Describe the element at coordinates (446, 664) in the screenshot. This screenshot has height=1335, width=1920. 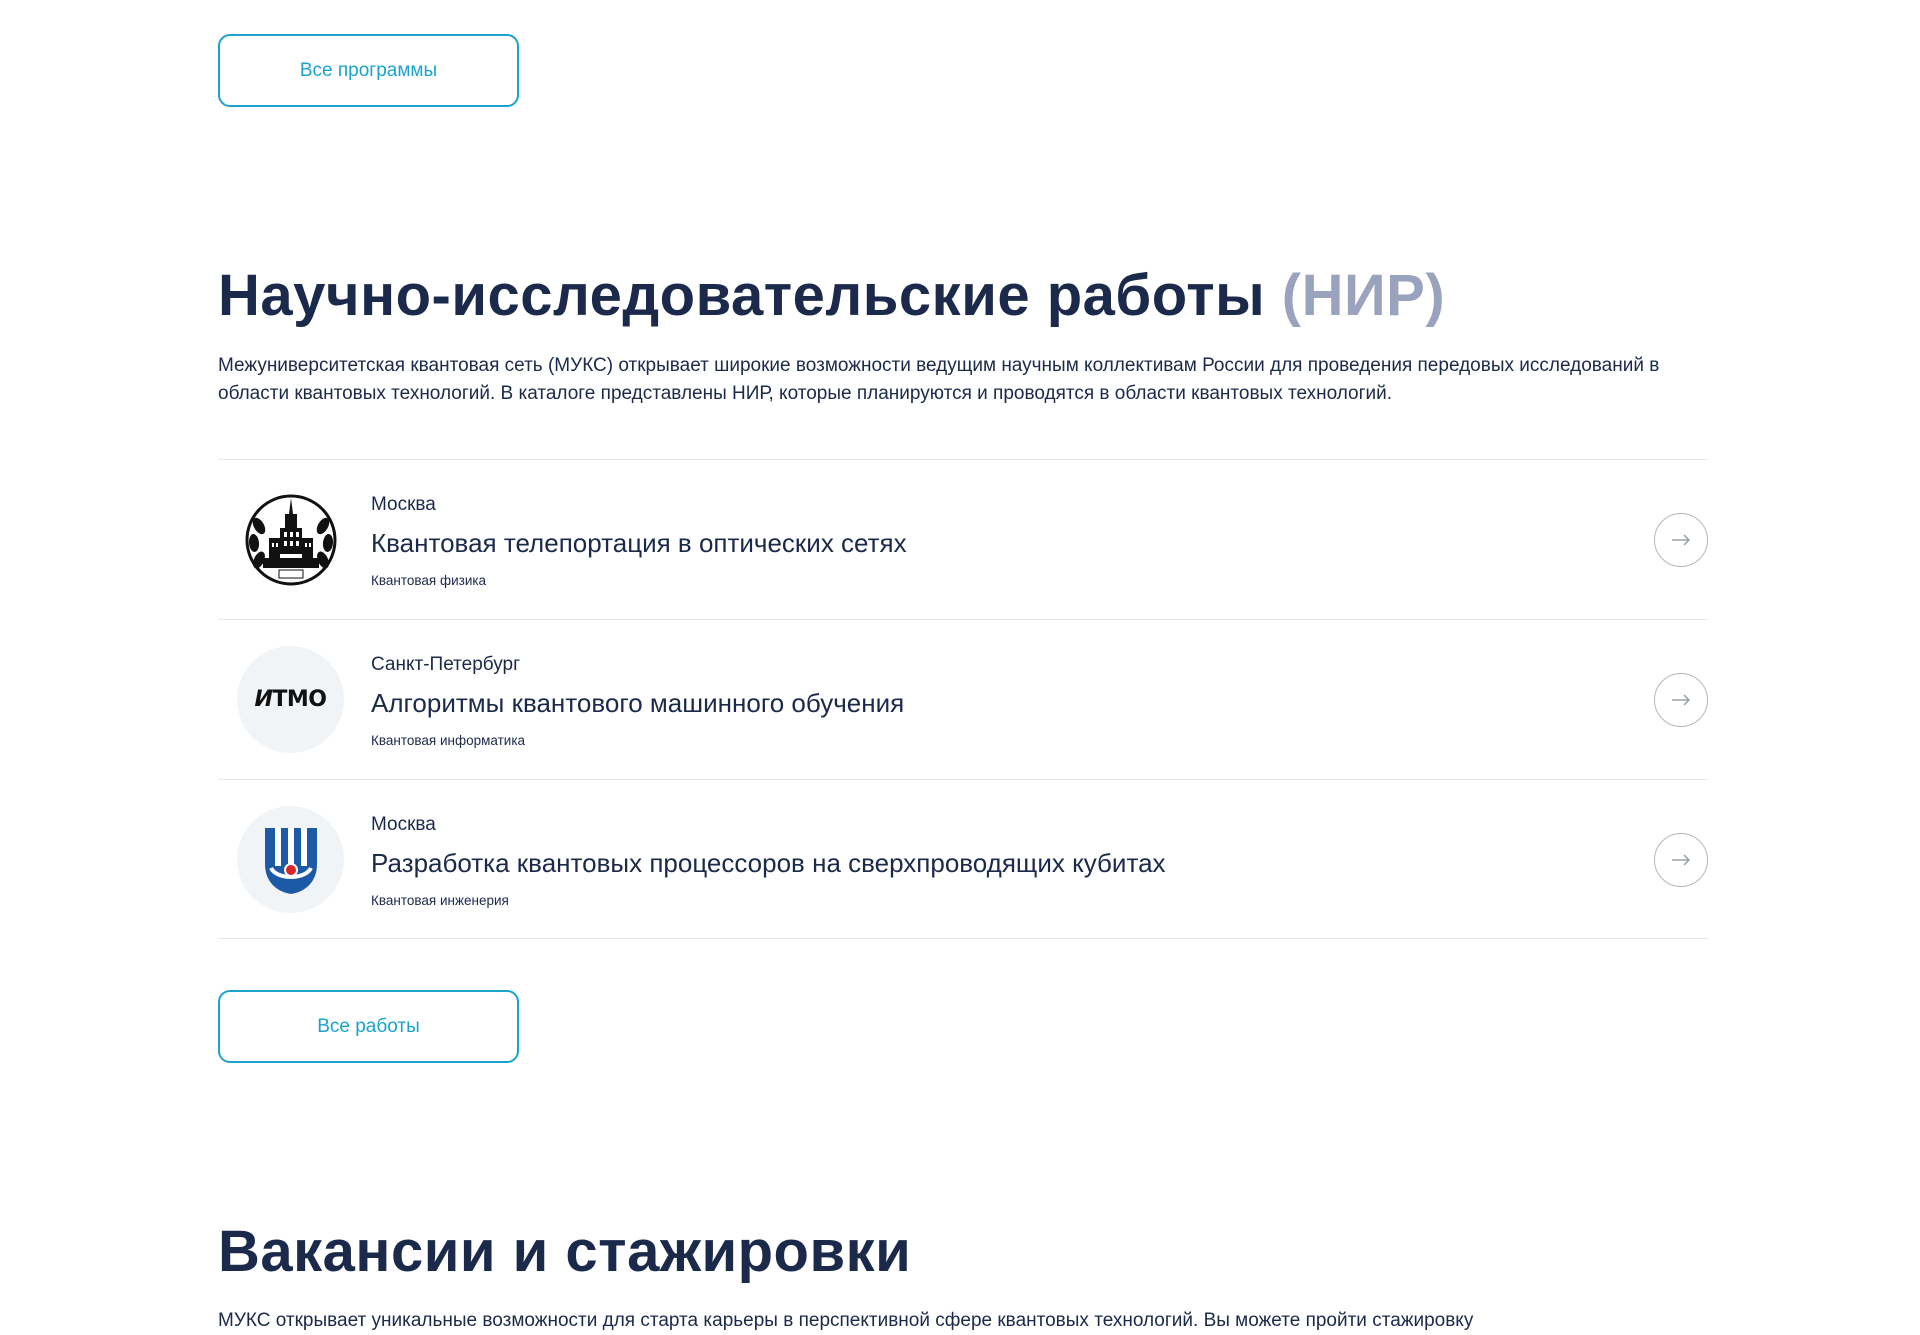
I see `research-item-city: Санкт-Петербург` at that location.